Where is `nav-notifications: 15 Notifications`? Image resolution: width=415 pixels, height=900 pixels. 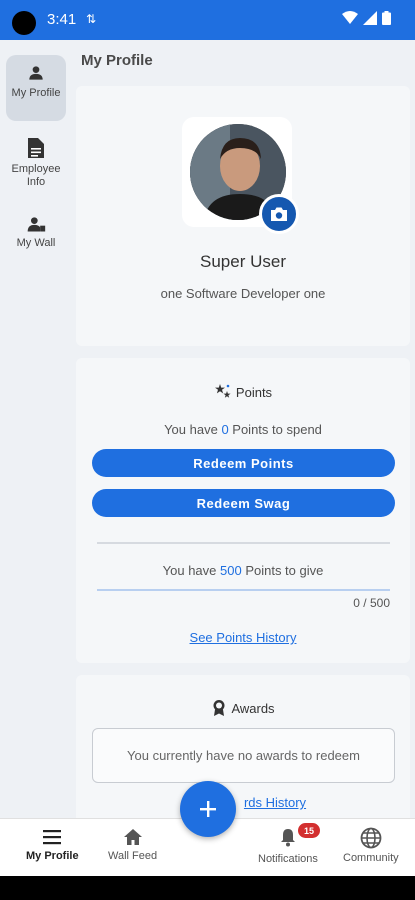
nav-notifications: 15 Notifications is located at coordinates (289, 844).